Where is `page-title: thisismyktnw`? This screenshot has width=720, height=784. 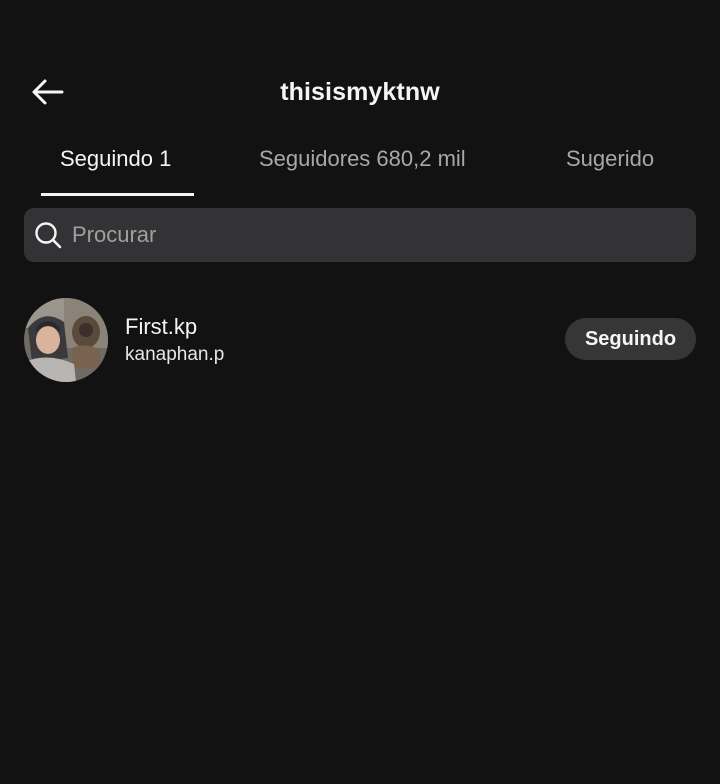
page-title: thisismyktnw is located at coordinates (360, 92).